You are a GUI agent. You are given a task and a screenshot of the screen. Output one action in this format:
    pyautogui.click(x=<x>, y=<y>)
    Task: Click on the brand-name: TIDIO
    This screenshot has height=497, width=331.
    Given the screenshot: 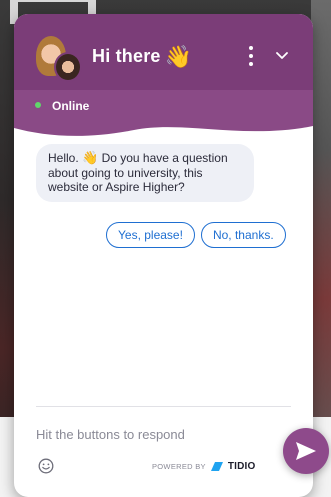 What is the action you would take?
    pyautogui.click(x=241, y=466)
    